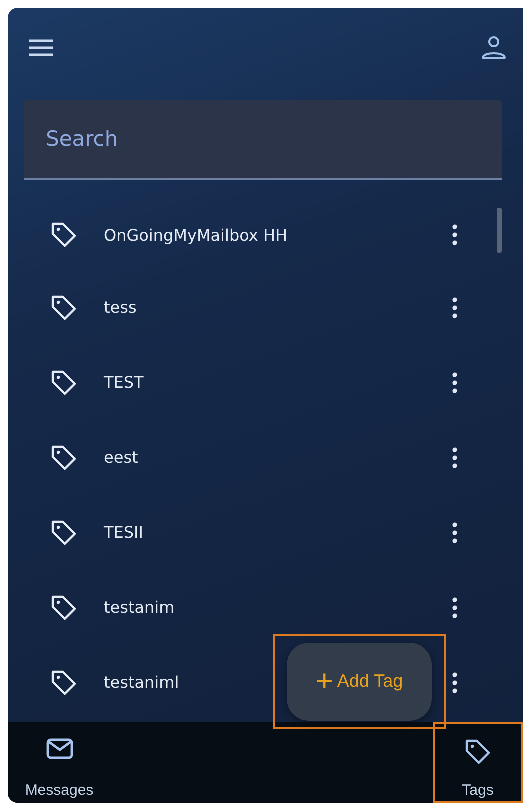 The height and width of the screenshot is (803, 523). Describe the element at coordinates (124, 532) in the screenshot. I see `tag-name: TESII` at that location.